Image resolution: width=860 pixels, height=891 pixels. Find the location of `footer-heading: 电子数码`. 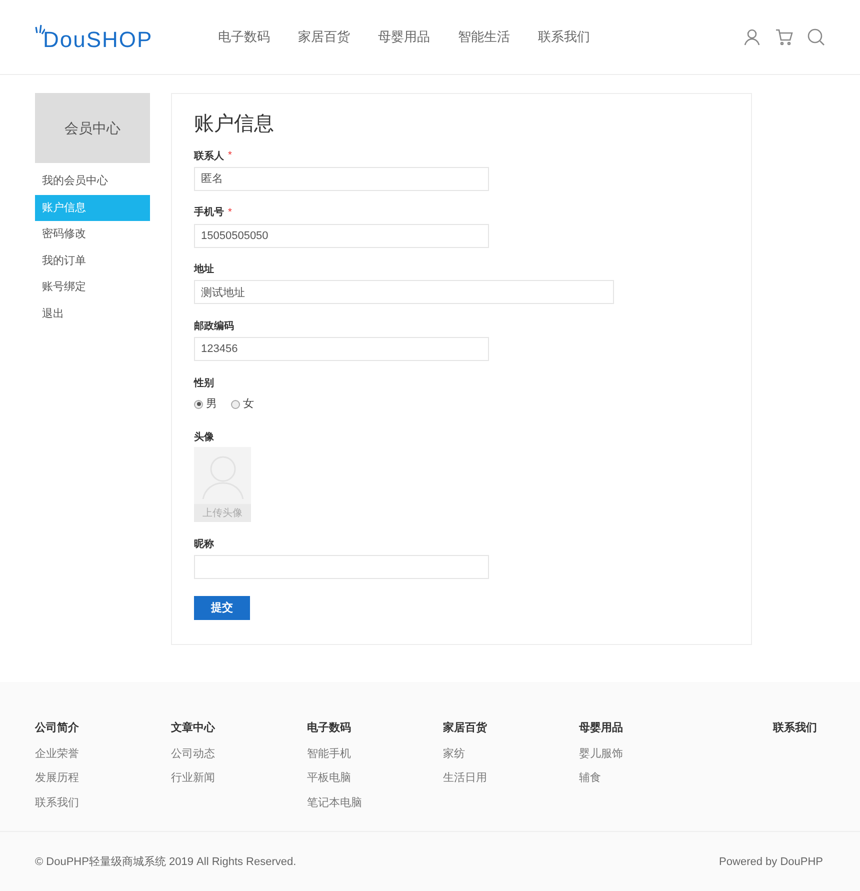

footer-heading: 电子数码 is located at coordinates (329, 728).